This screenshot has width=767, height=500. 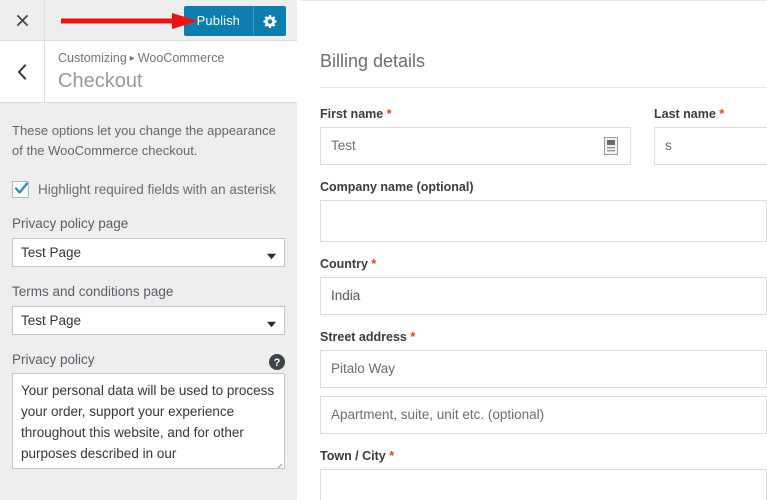 I want to click on back-button, so click(x=22, y=71).